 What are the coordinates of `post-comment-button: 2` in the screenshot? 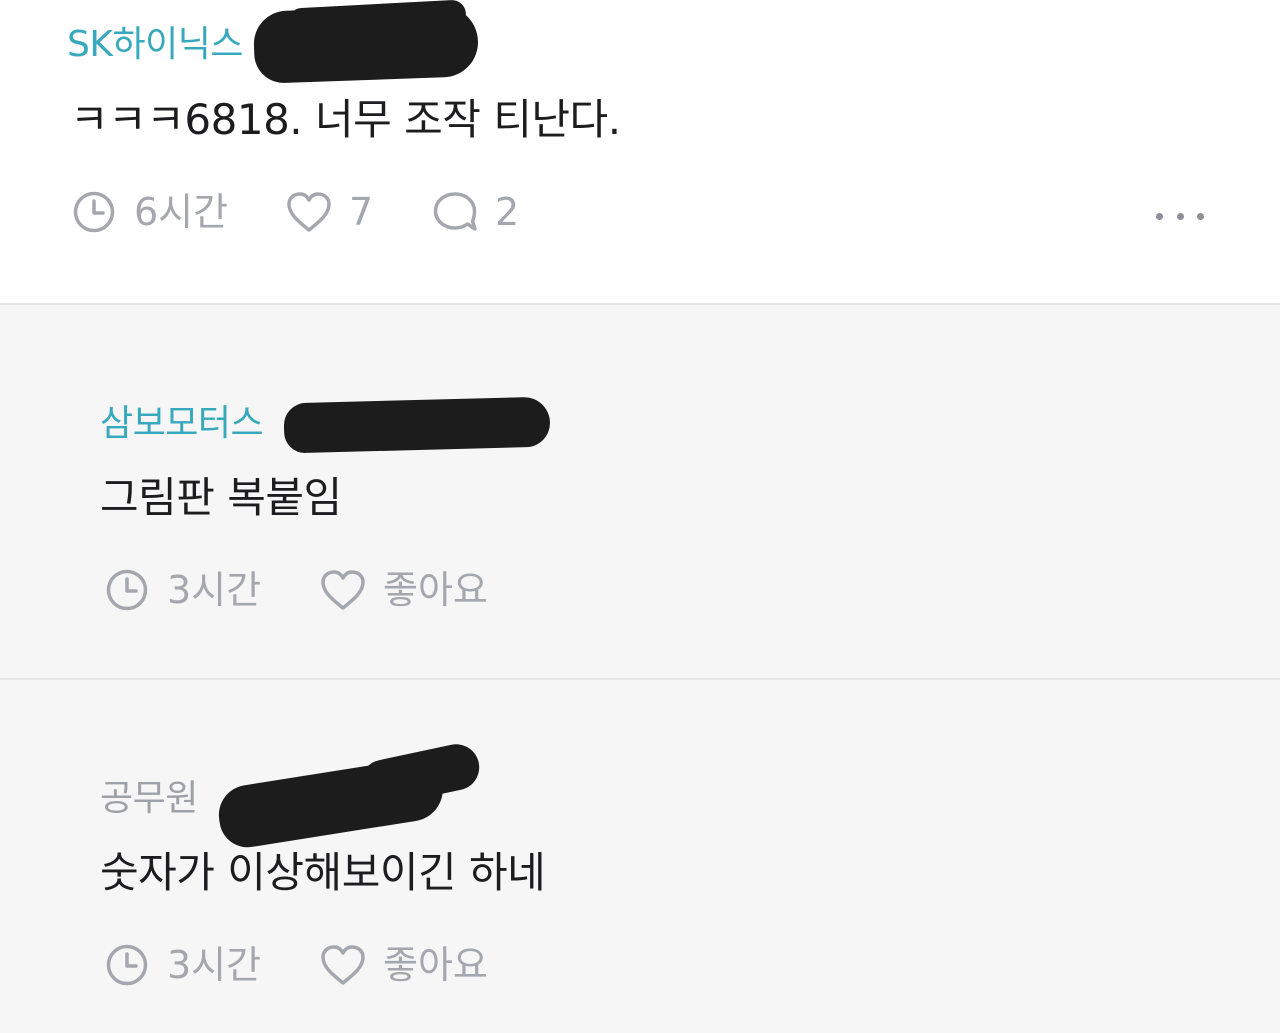 It's located at (475, 212).